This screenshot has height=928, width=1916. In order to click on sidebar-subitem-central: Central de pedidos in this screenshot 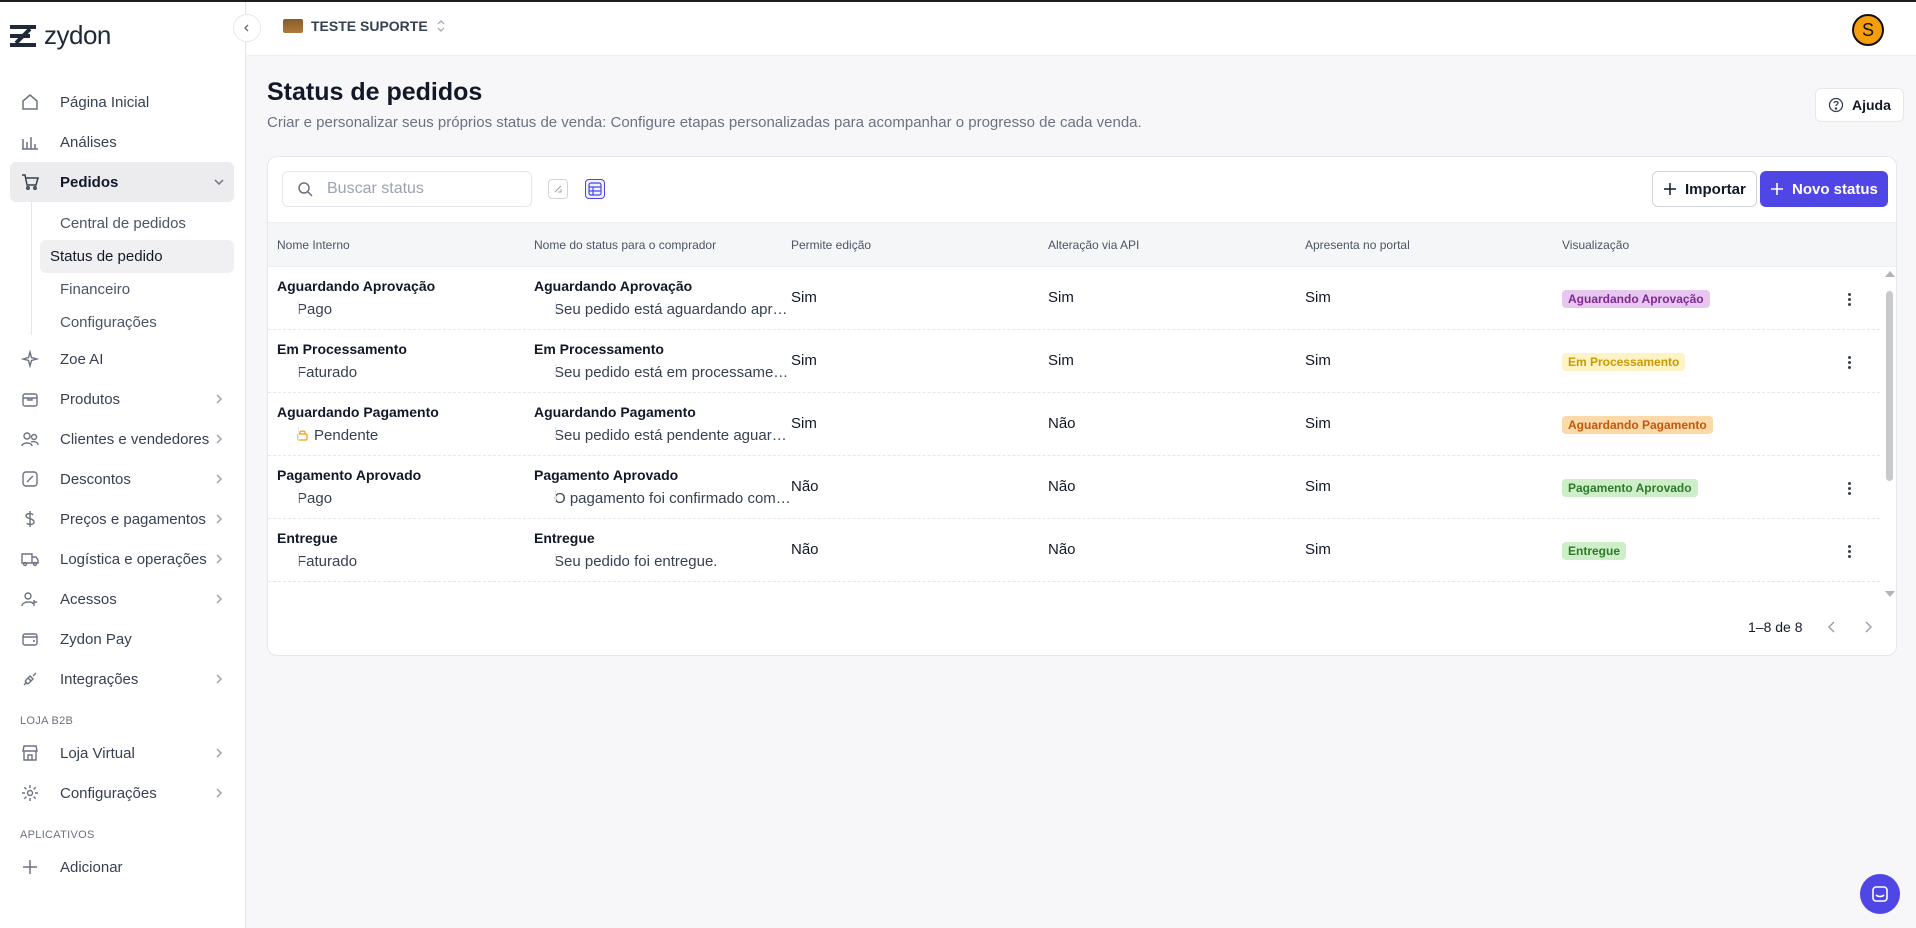, I will do `click(137, 223)`.